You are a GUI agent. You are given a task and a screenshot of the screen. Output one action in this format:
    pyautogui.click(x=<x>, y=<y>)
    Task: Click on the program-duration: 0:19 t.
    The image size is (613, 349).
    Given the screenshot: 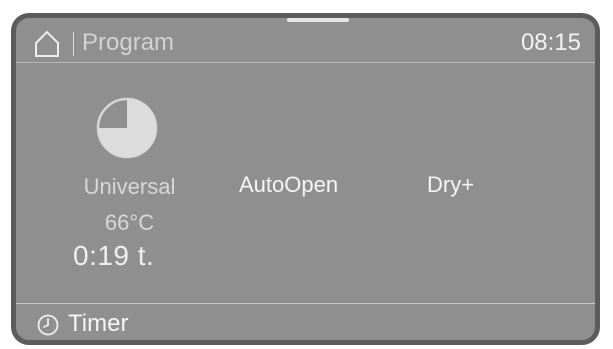 What is the action you would take?
    pyautogui.click(x=114, y=255)
    